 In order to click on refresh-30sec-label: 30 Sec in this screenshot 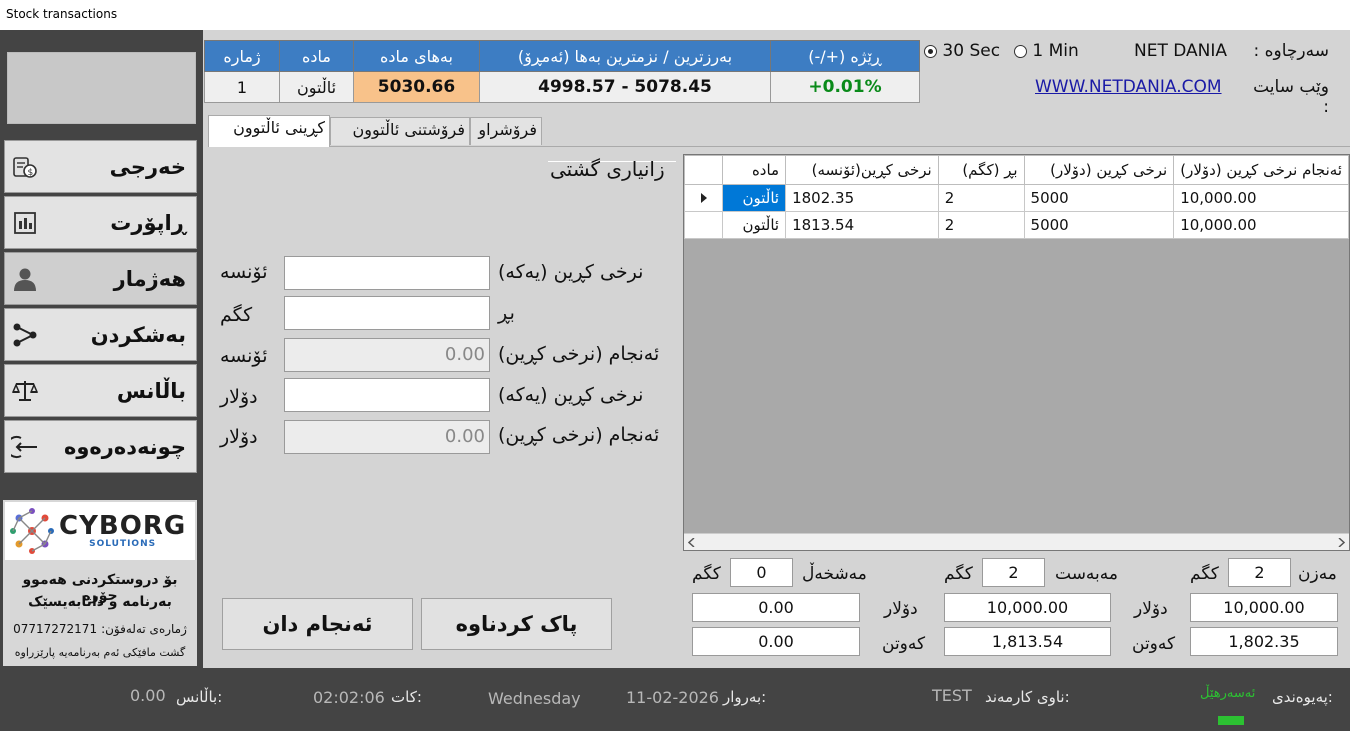, I will do `click(971, 51)`.